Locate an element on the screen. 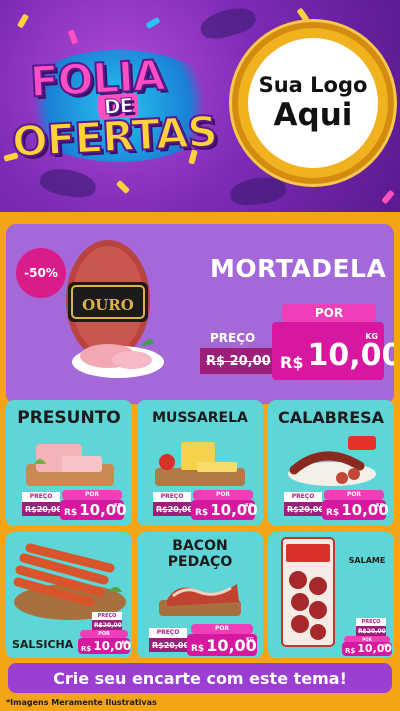  cta-banner: Crie seu encarte com este tema! is located at coordinates (200, 678).